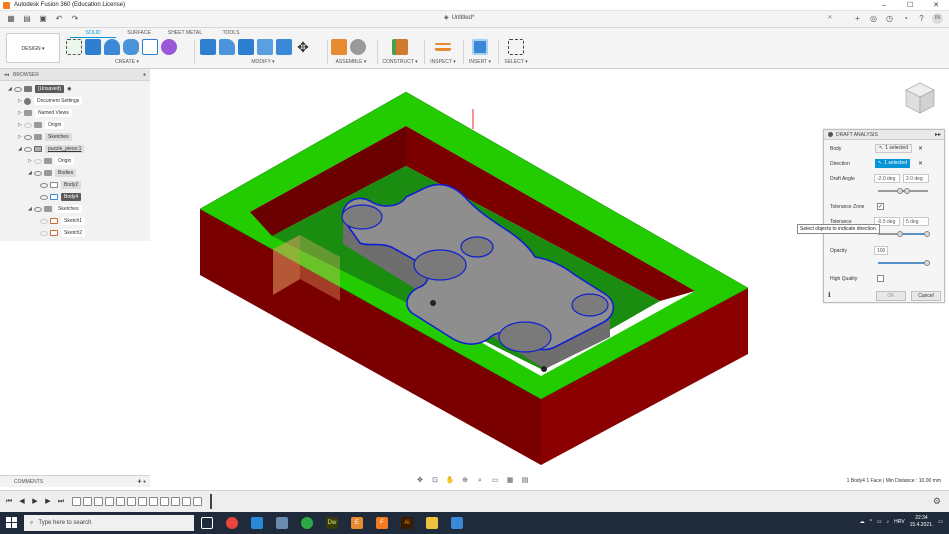  I want to click on modify-menu: MODIFY ▾, so click(263, 62).